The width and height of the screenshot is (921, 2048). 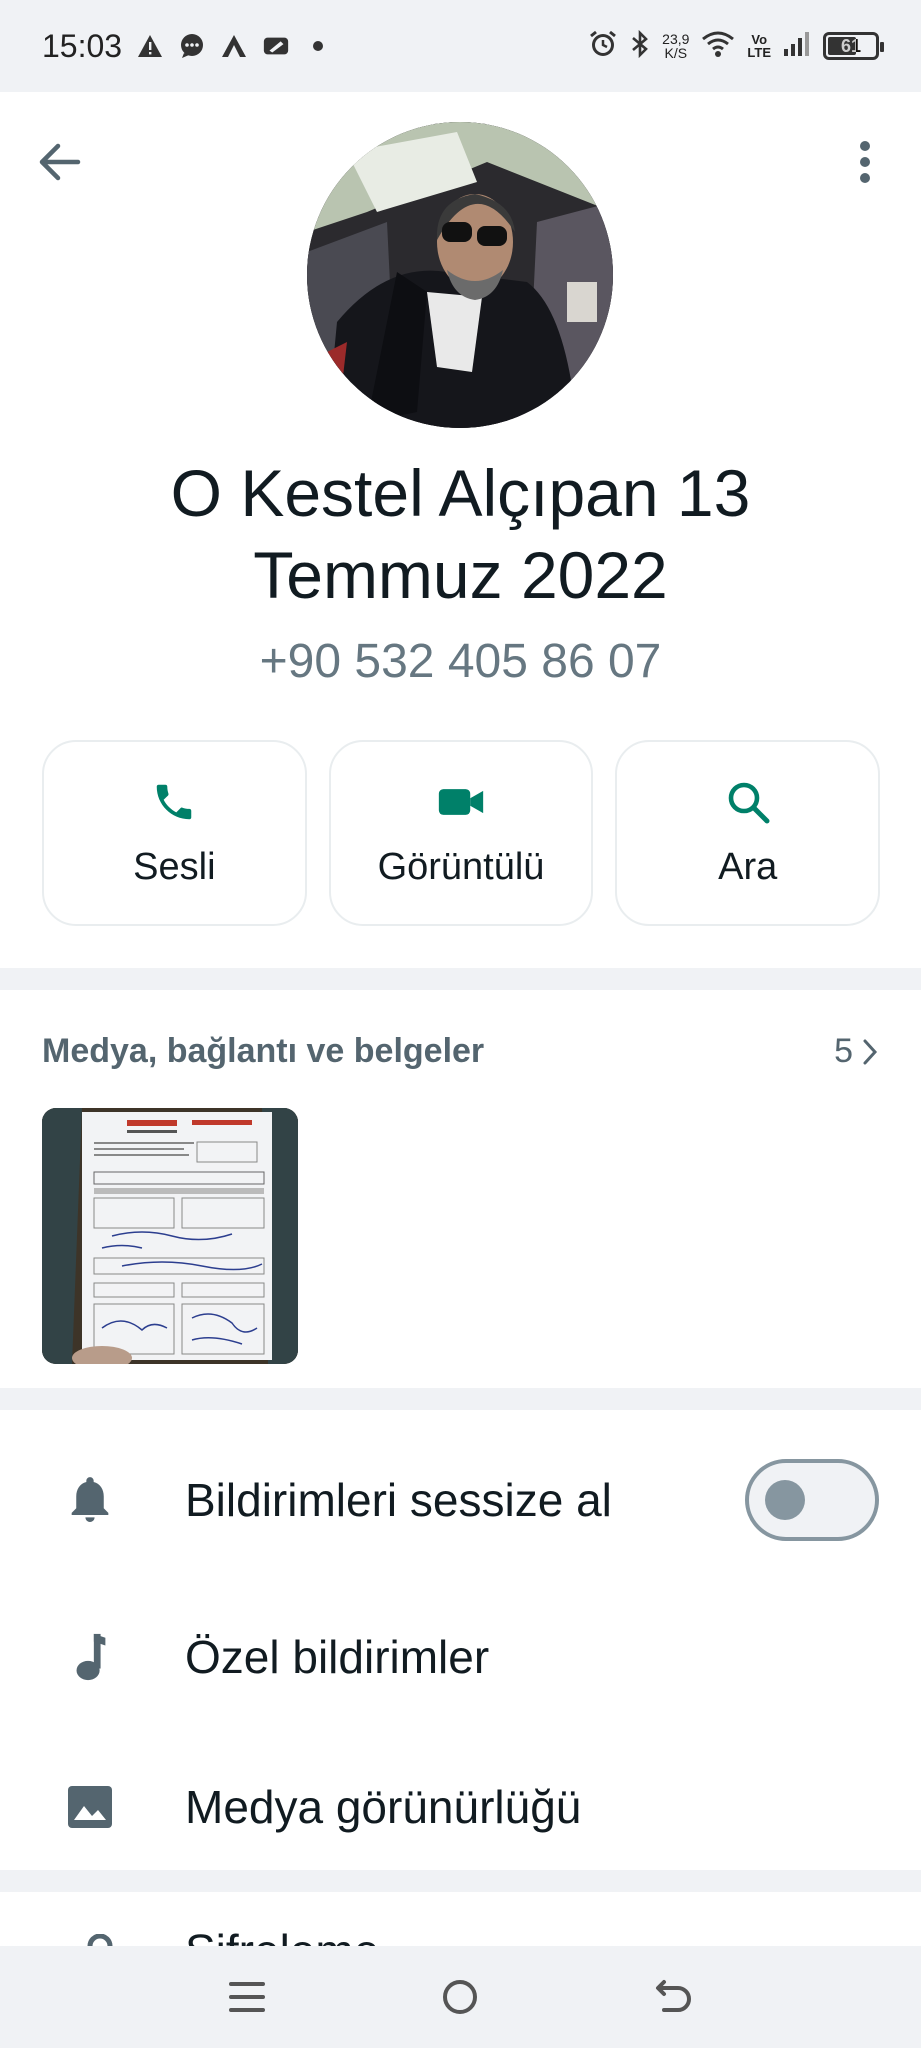 I want to click on mute-notifications-row: Bildirimleri sessize al, so click(x=460, y=1500).